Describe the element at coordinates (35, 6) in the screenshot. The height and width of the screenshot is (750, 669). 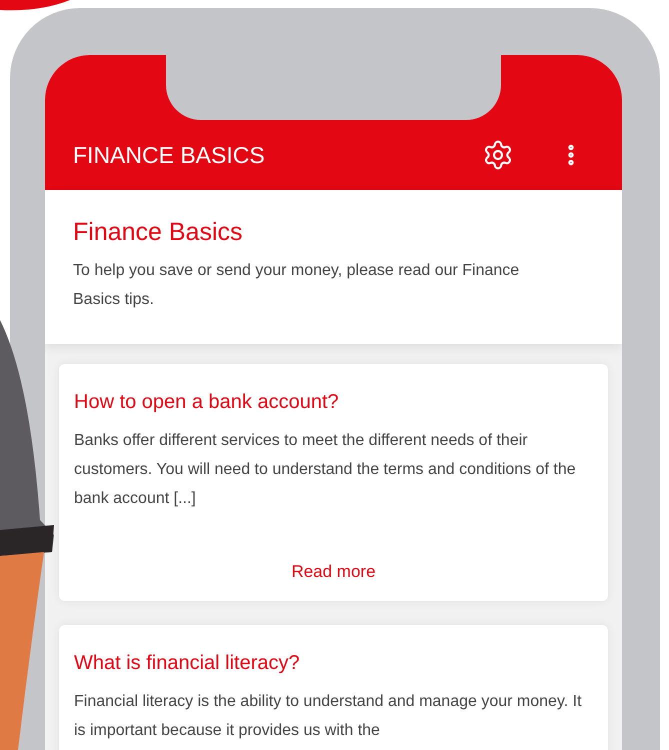
I see `badge-arc-drawing` at that location.